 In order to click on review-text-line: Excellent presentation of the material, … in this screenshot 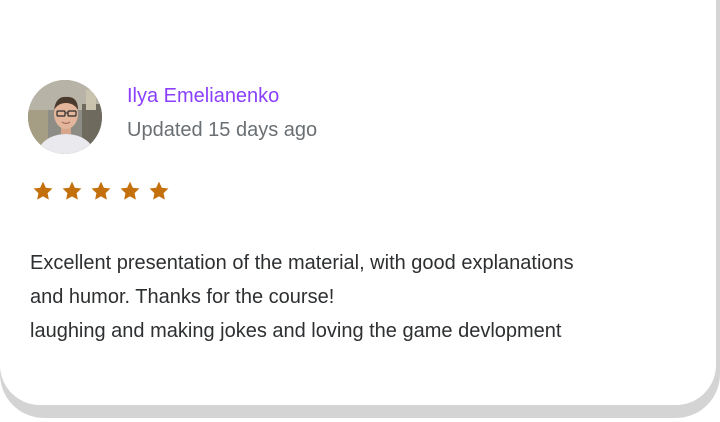, I will do `click(302, 263)`.